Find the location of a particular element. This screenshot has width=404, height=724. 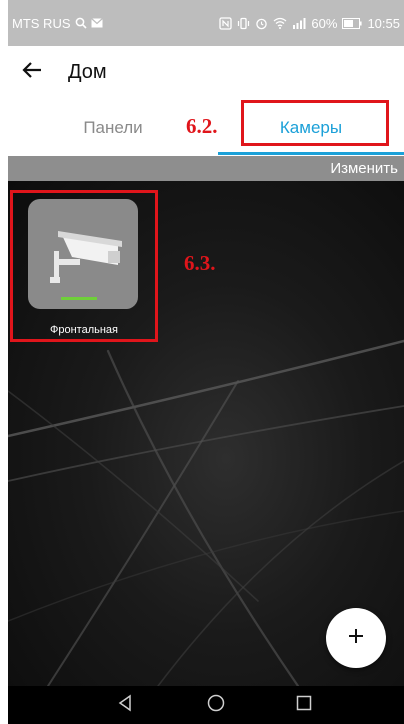

nav-recents-button is located at coordinates (304, 705).